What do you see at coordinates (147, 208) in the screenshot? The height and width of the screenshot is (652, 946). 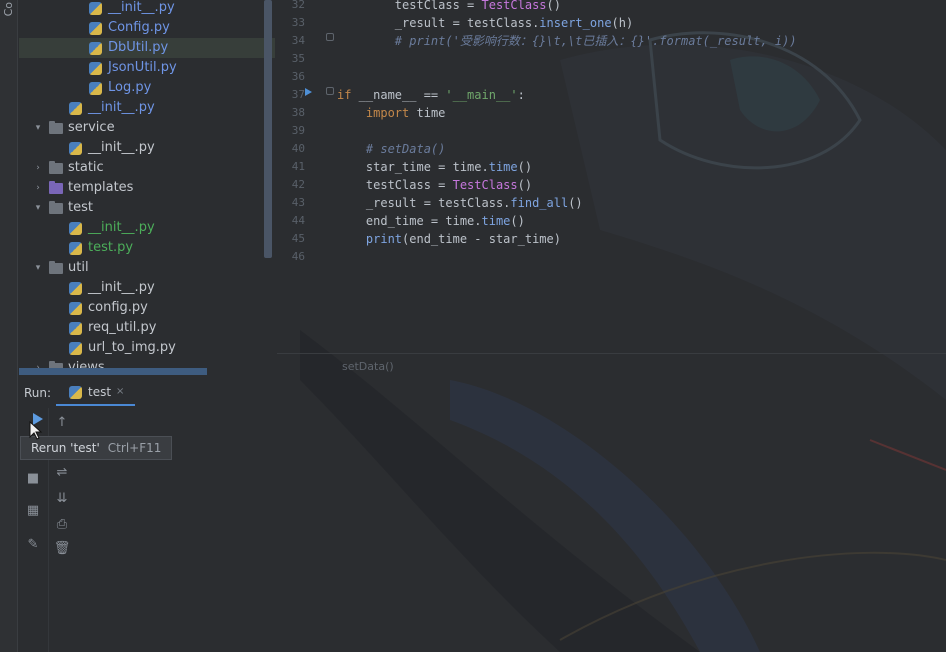 I see `tree-item: ▾ test` at bounding box center [147, 208].